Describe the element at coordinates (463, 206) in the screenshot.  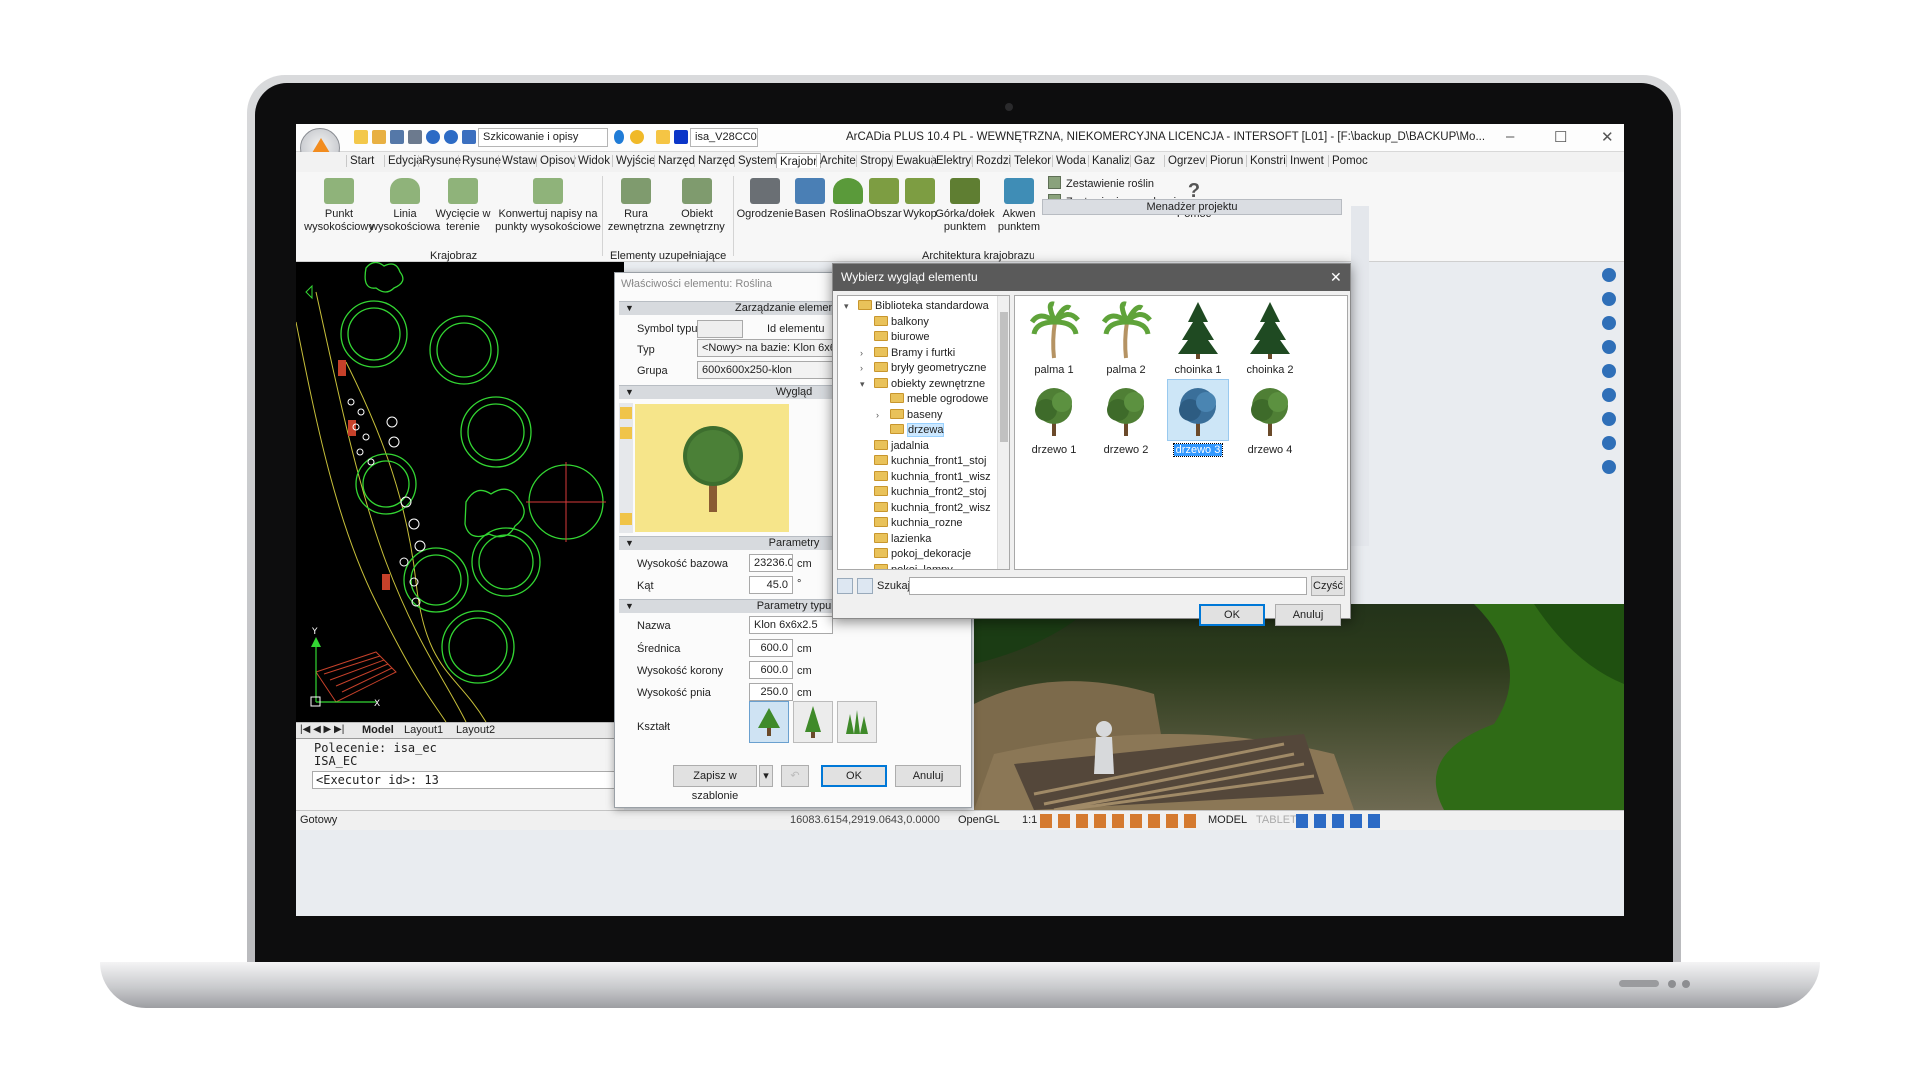
I see `wyciecie-button: Wycięcie w terenie` at that location.